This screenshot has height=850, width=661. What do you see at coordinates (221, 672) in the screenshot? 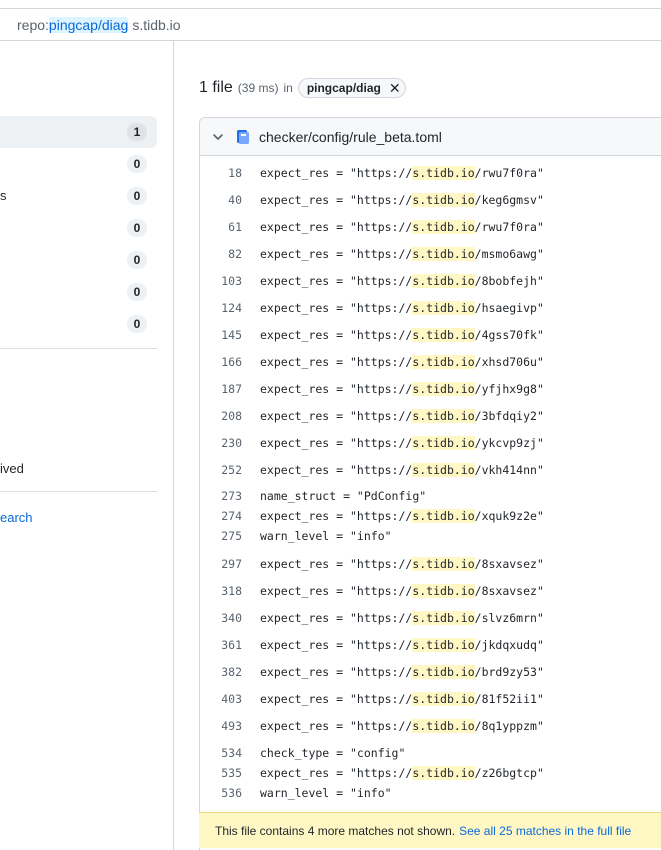
I see `line-number: 382` at bounding box center [221, 672].